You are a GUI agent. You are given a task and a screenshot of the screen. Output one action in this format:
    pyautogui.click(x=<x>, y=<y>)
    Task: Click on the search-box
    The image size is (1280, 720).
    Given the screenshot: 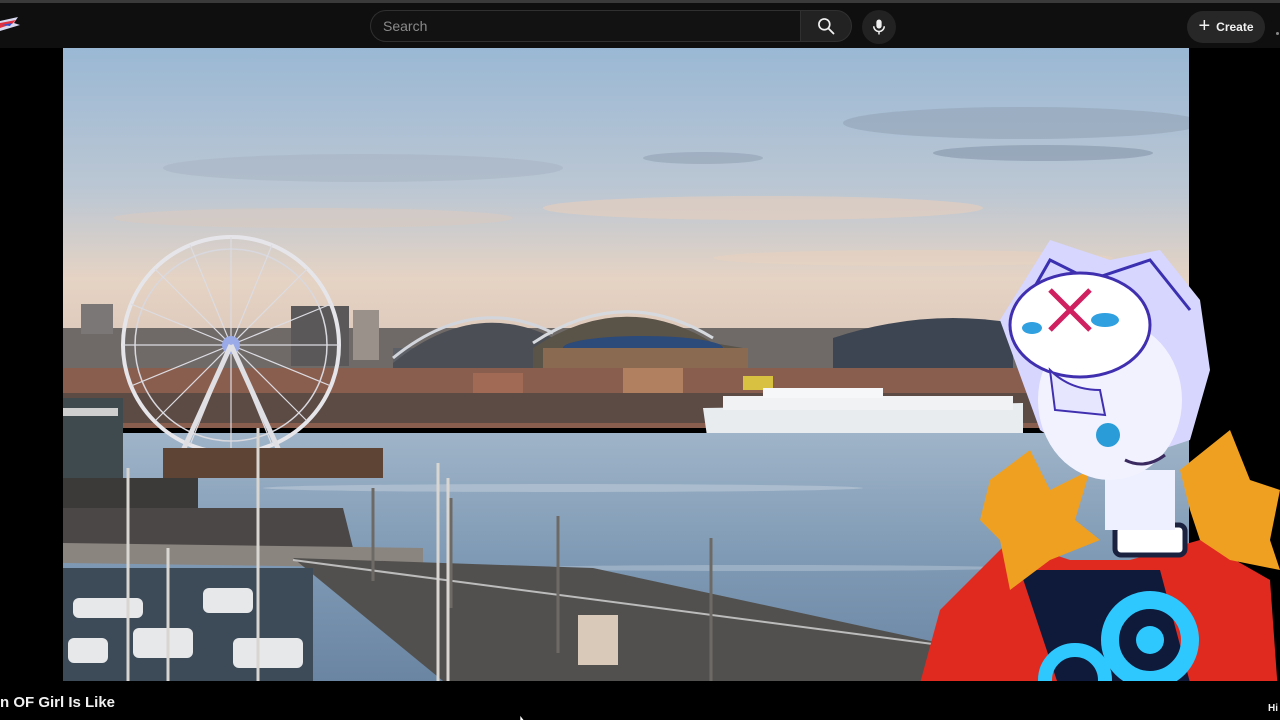 What is the action you would take?
    pyautogui.click(x=611, y=26)
    